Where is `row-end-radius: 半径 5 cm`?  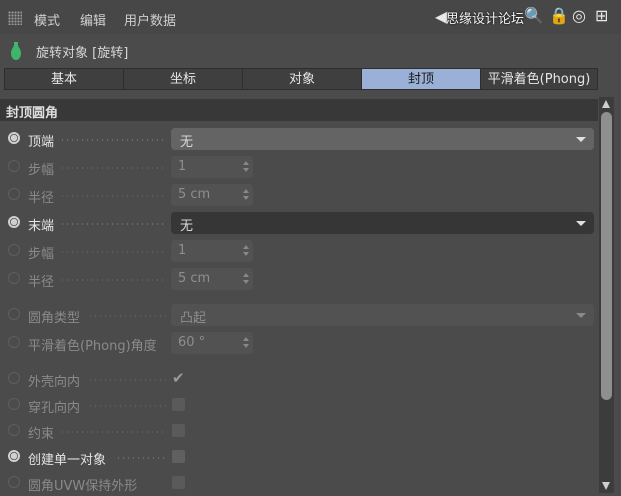
row-end-radius: 半径 5 cm is located at coordinates (299, 279).